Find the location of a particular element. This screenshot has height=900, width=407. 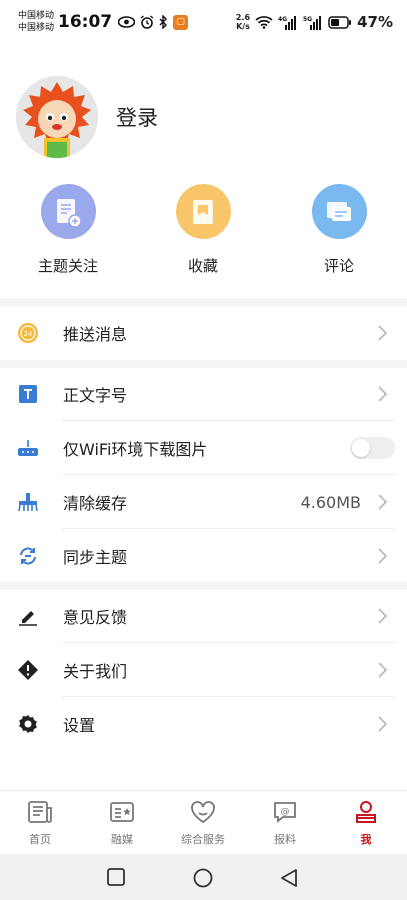

tab-media: 融媒 is located at coordinates (122, 823).